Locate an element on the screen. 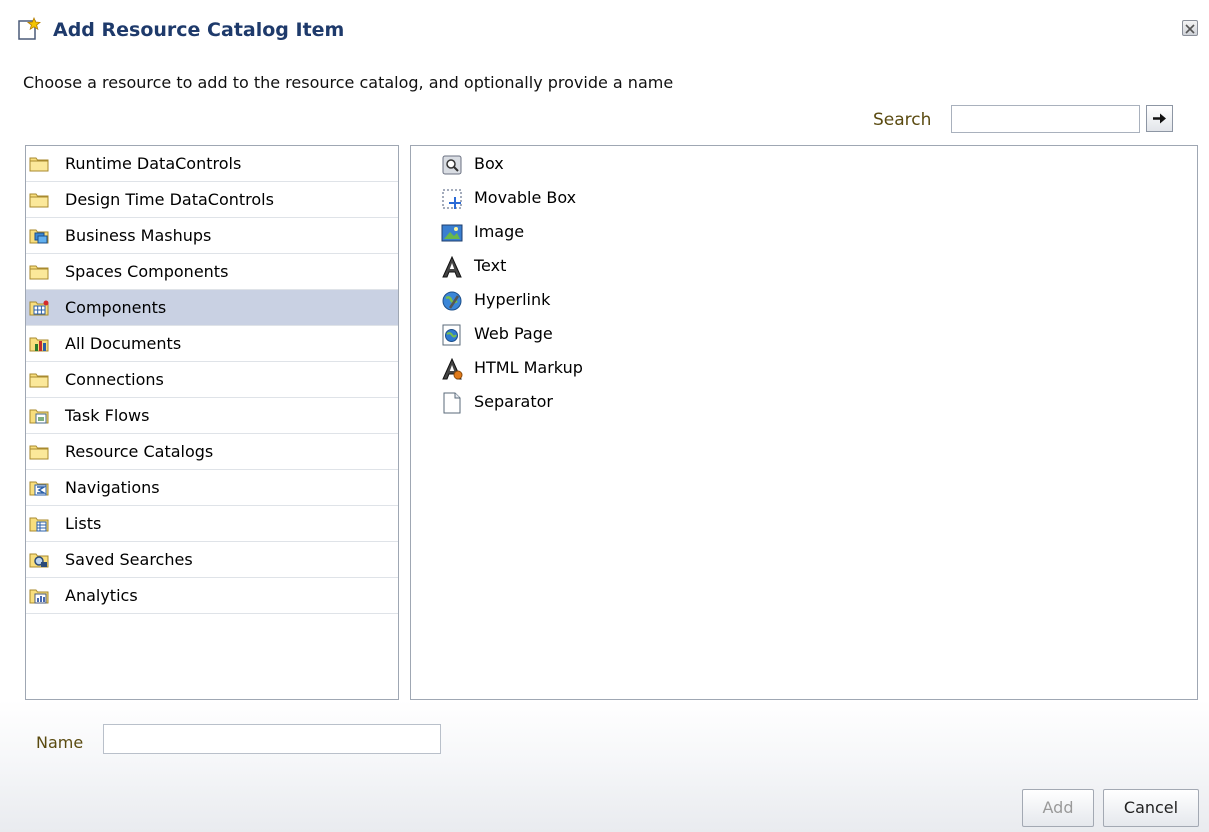 The height and width of the screenshot is (832, 1209). category-label: Task Flows is located at coordinates (107, 415).